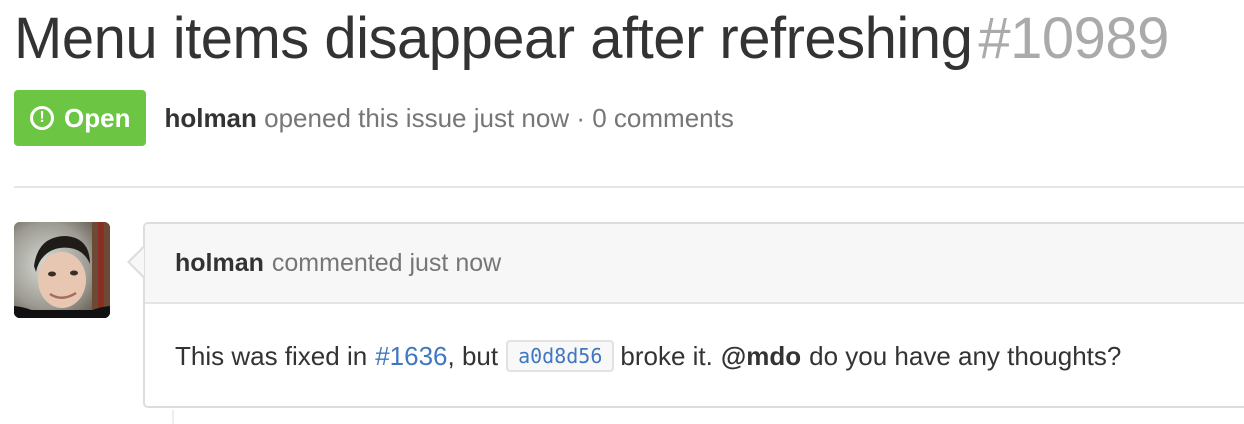 The image size is (1244, 424). I want to click on comment-count: 0 comments, so click(663, 117).